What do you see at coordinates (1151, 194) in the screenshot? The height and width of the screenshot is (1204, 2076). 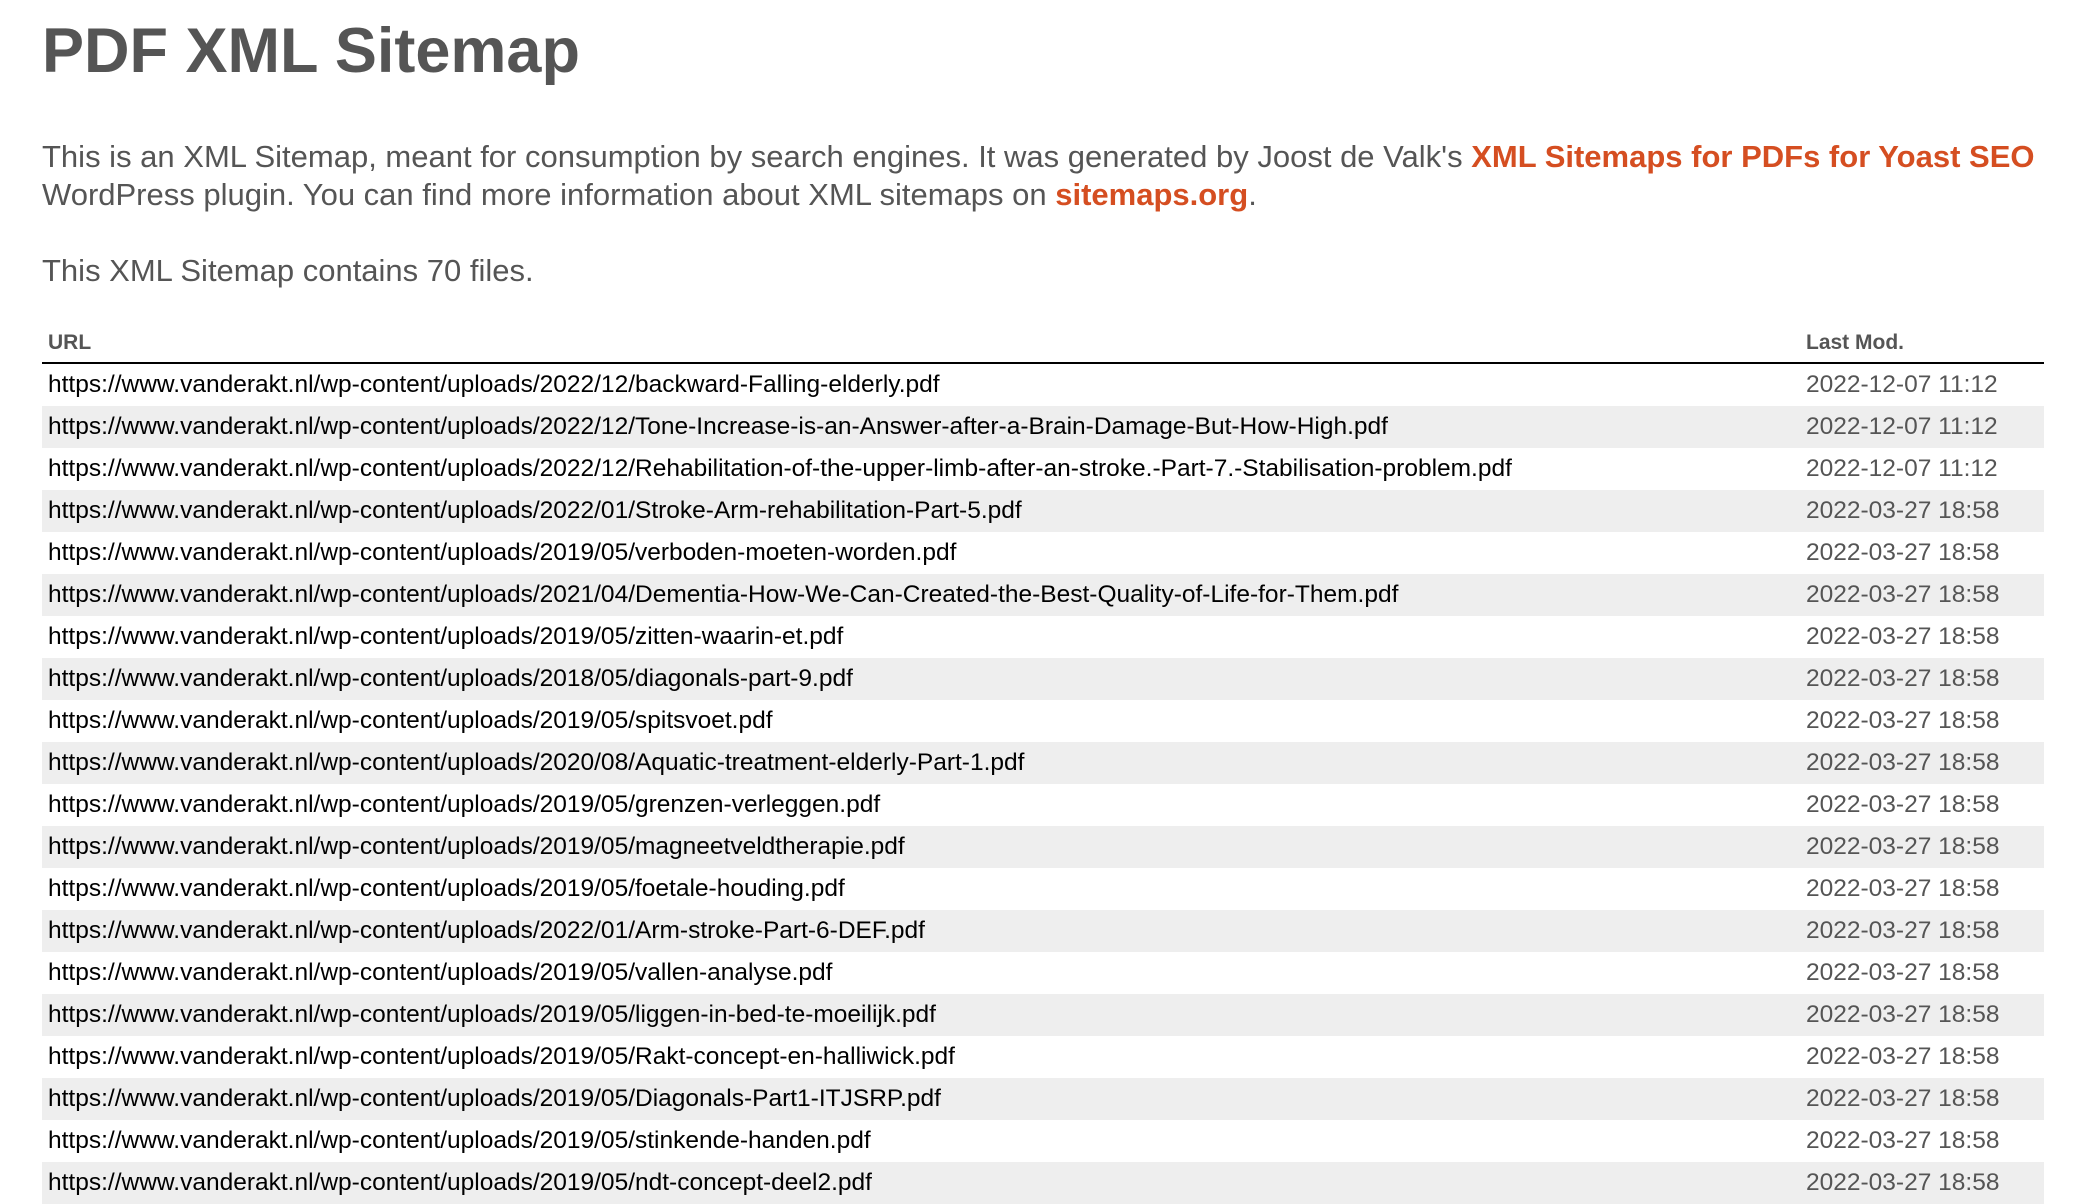 I see `sitemaps-org-link: sitemaps.org` at bounding box center [1151, 194].